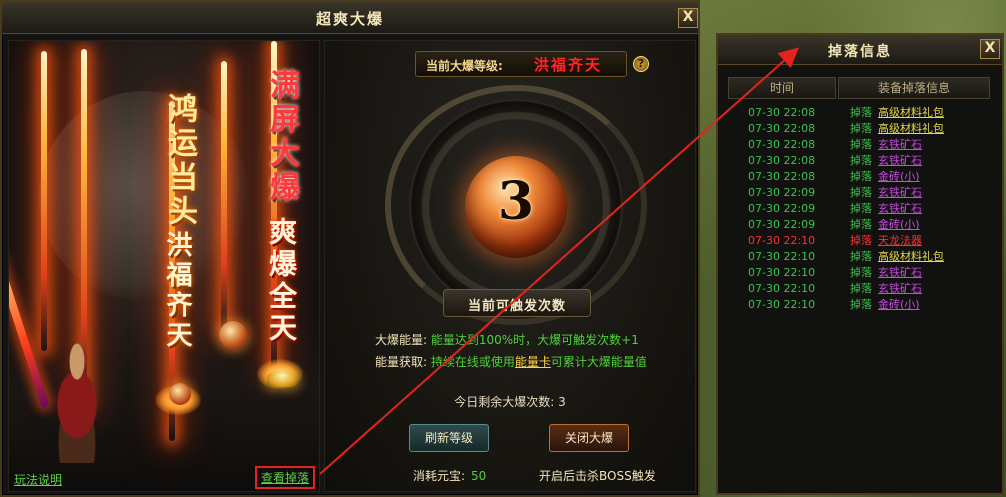 This screenshot has height=497, width=1006. Describe the element at coordinates (77, 398) in the screenshot. I see `hero-character` at that location.